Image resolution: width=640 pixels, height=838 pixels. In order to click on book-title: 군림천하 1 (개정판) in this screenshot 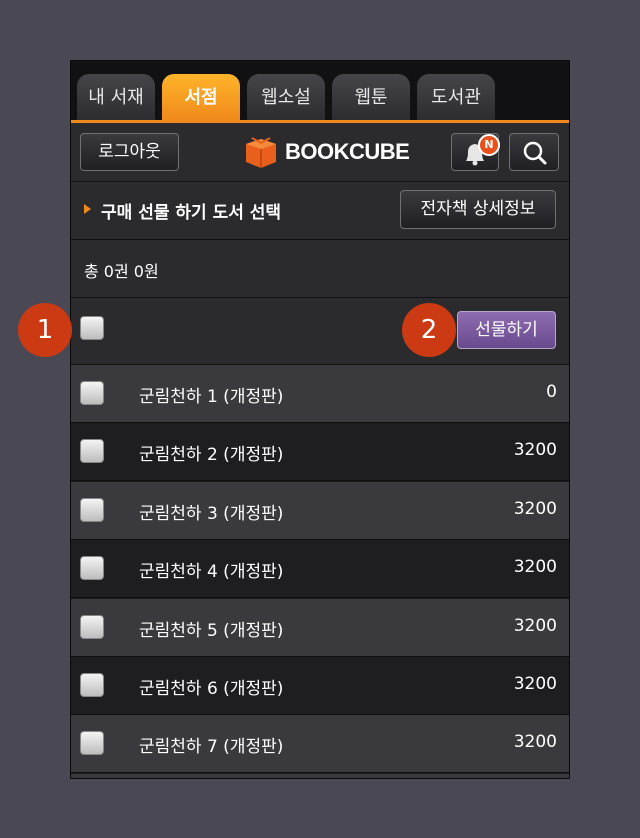, I will do `click(211, 397)`.